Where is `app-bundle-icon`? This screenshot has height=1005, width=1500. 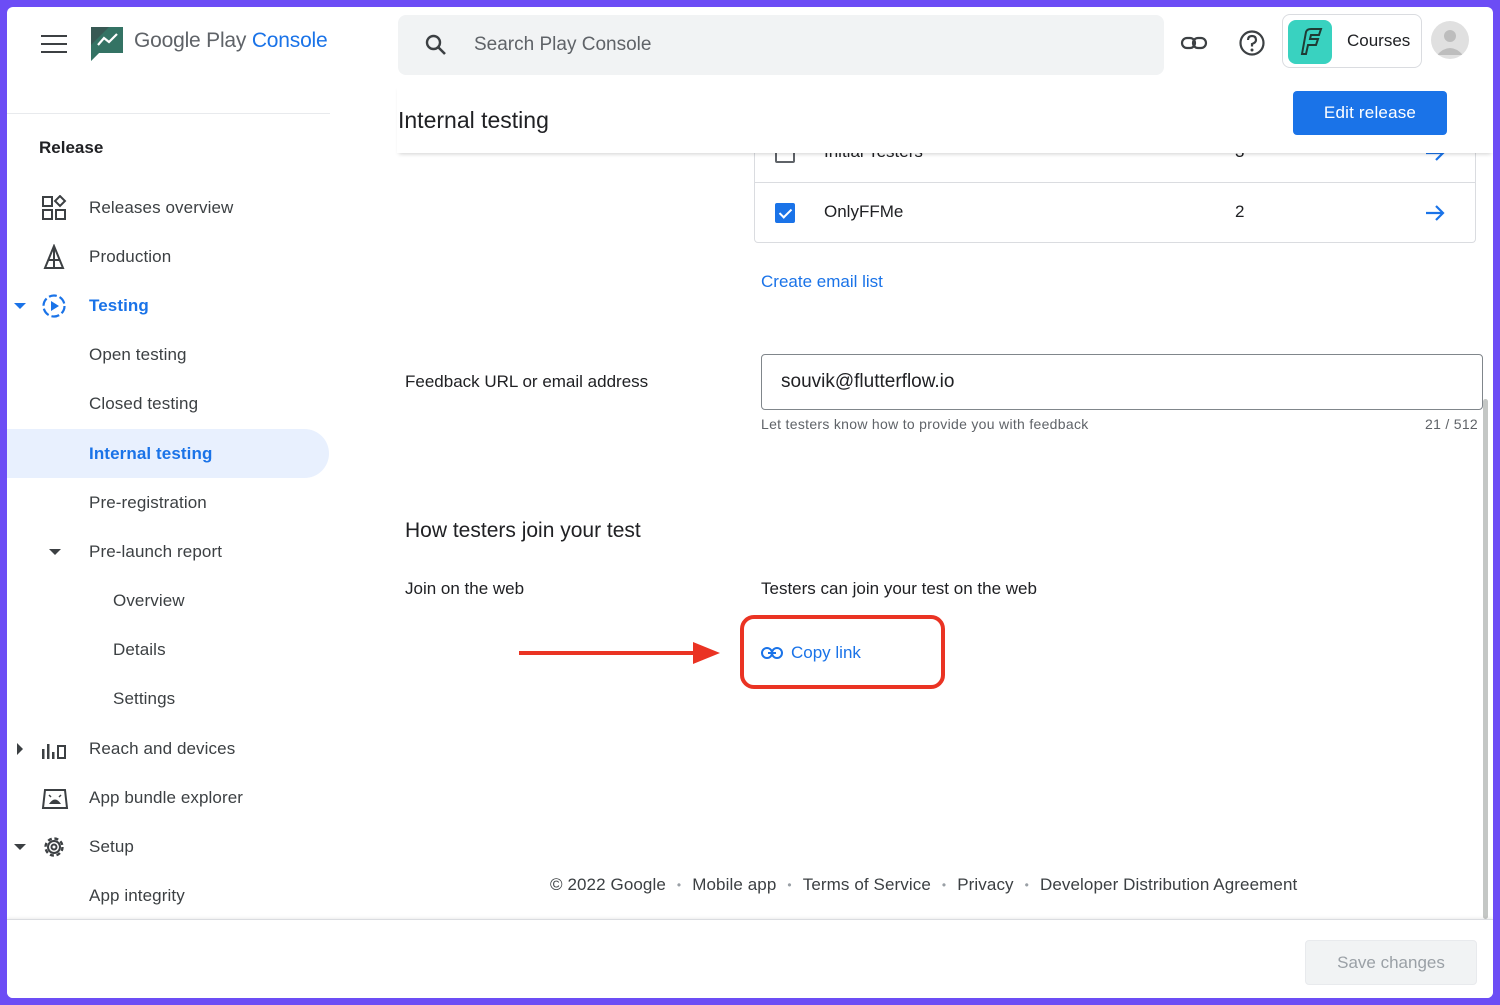
app-bundle-icon is located at coordinates (55, 798).